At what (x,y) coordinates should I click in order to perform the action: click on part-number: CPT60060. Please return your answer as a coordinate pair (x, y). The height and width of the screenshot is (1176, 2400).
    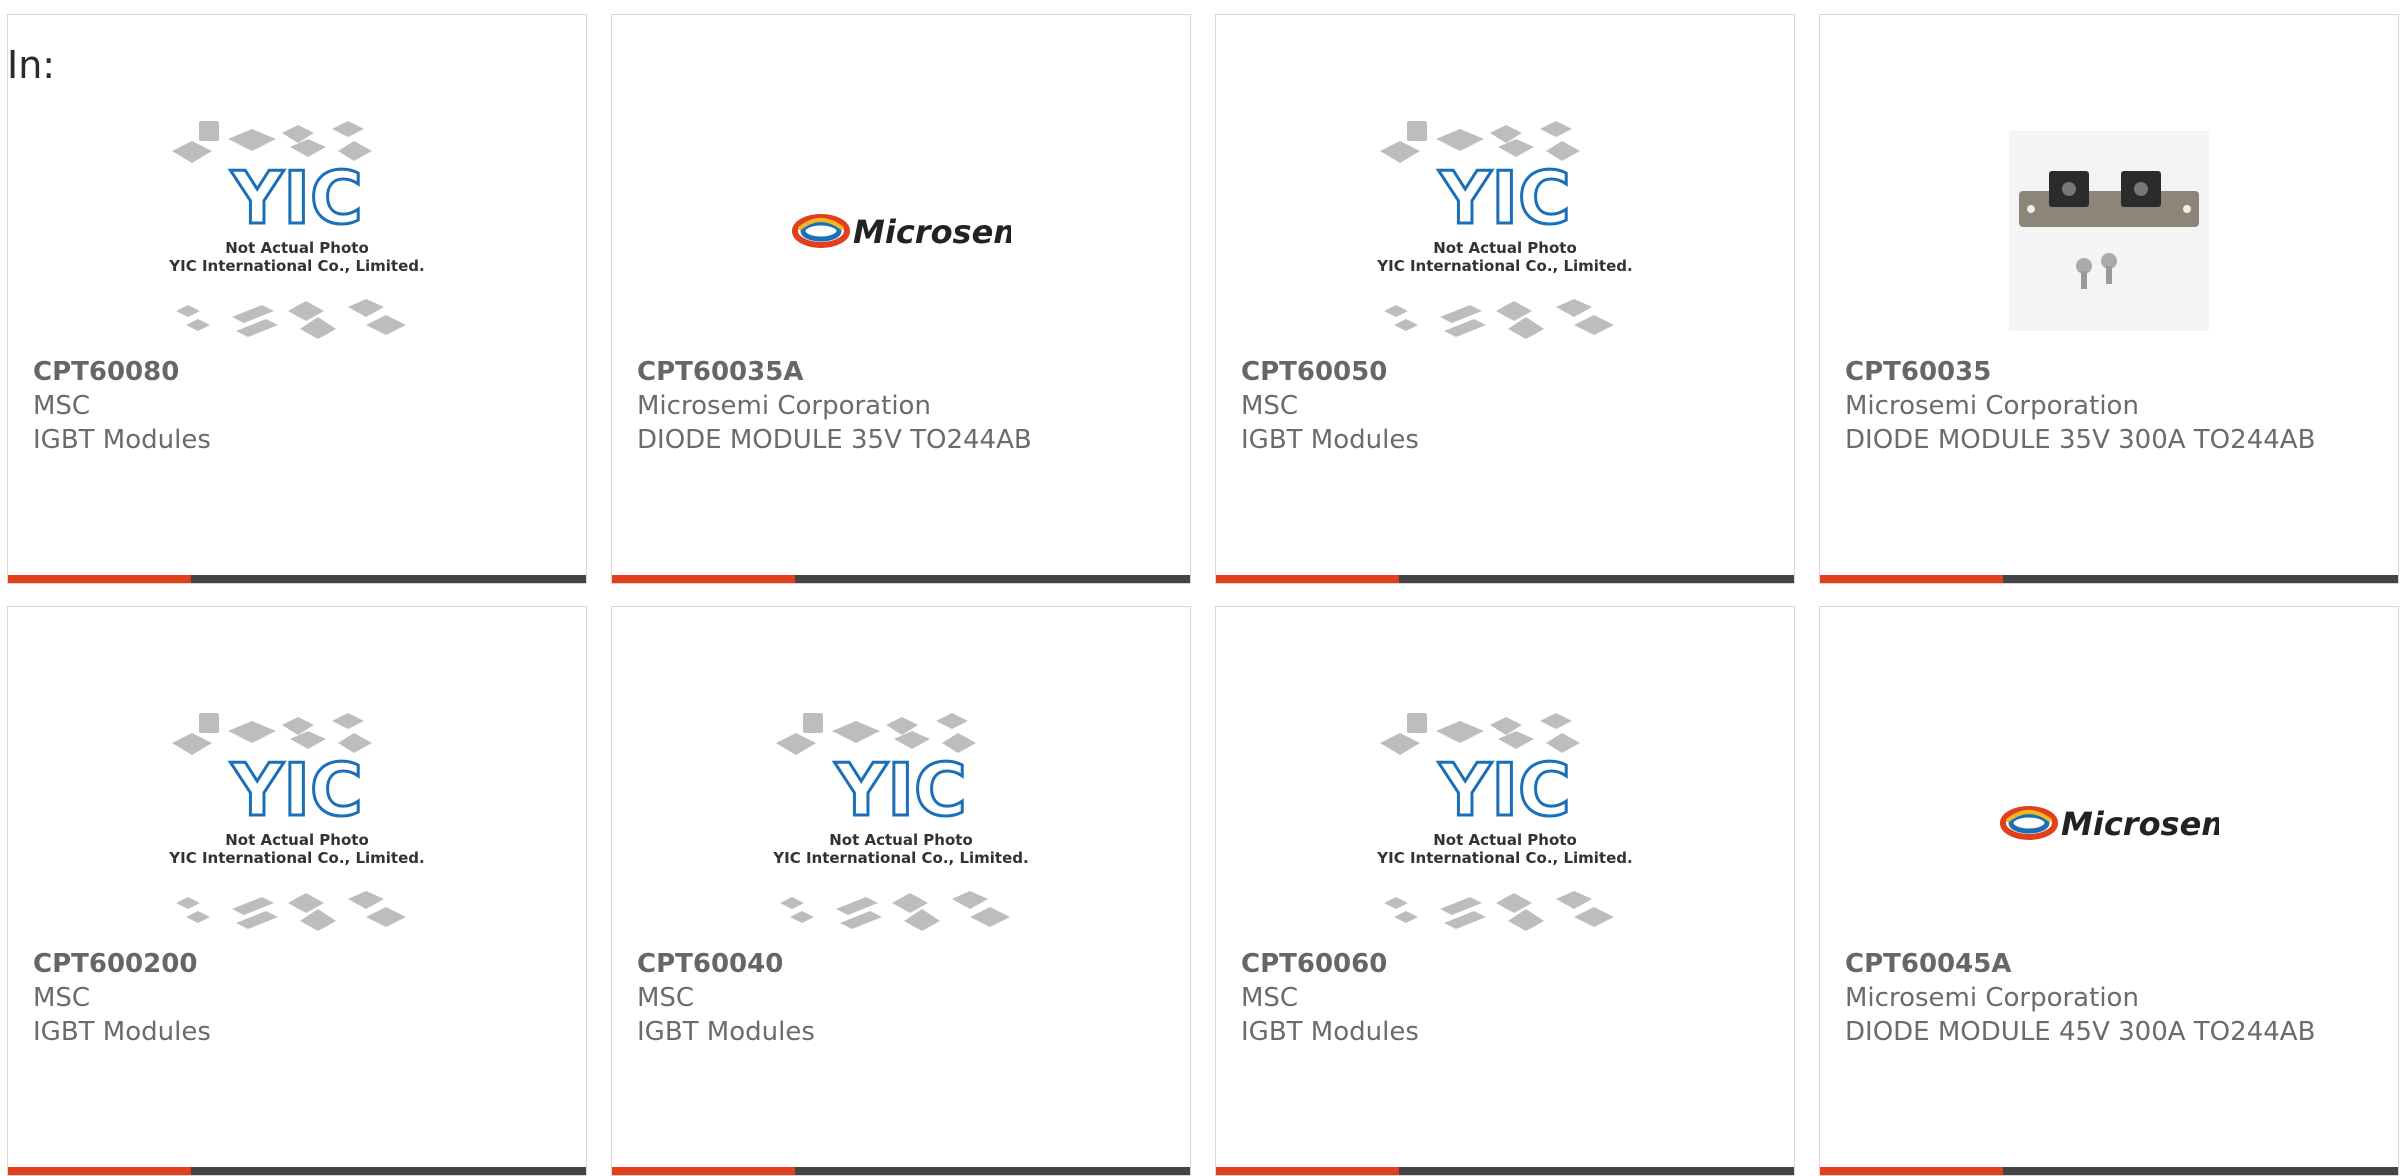
    Looking at the image, I should click on (1507, 964).